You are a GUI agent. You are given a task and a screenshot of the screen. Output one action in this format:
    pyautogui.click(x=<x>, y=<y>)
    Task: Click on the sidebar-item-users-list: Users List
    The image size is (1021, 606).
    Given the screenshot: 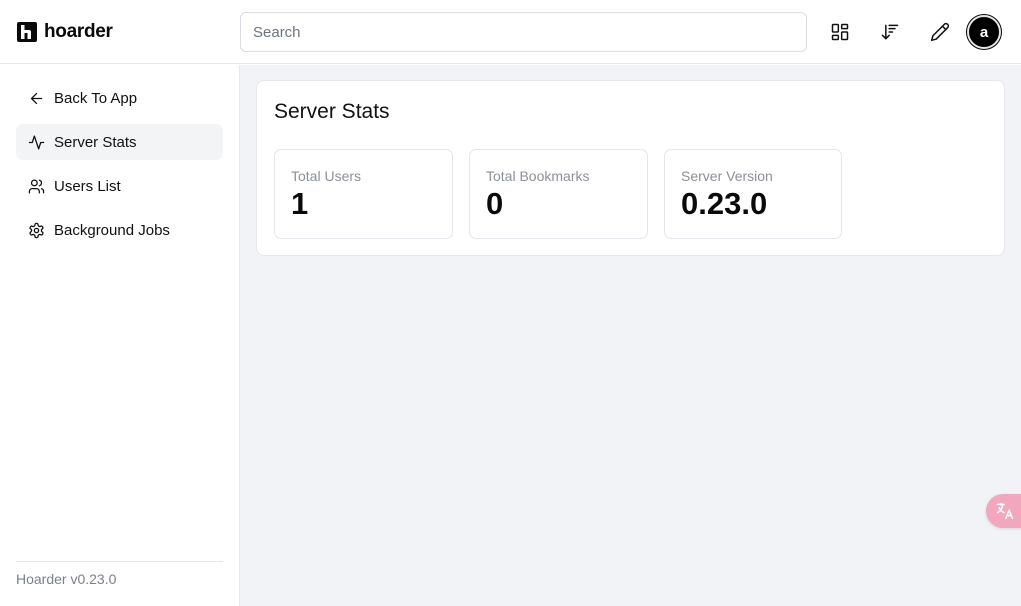 What is the action you would take?
    pyautogui.click(x=119, y=186)
    